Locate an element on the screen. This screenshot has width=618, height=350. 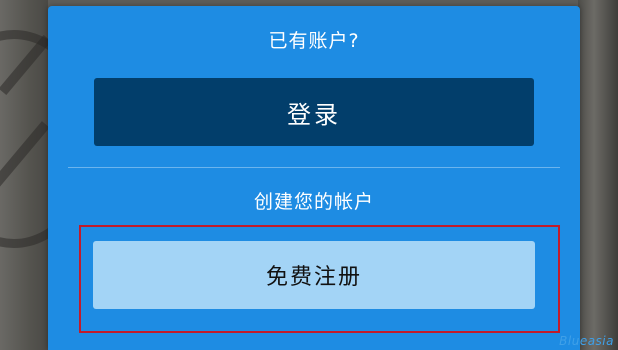
register-button: 免费注册 is located at coordinates (314, 275).